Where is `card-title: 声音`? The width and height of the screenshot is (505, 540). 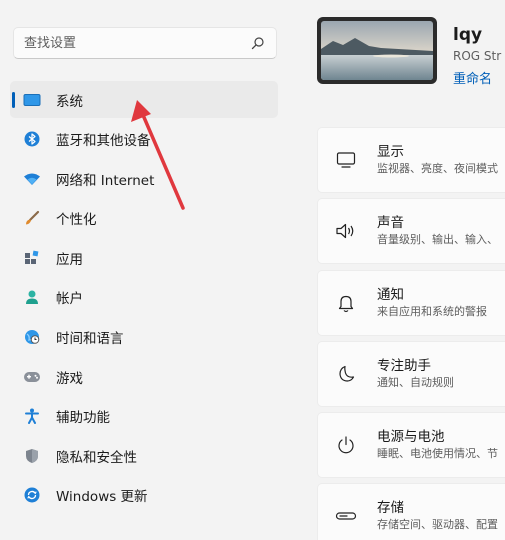
card-title: 声音 is located at coordinates (390, 223).